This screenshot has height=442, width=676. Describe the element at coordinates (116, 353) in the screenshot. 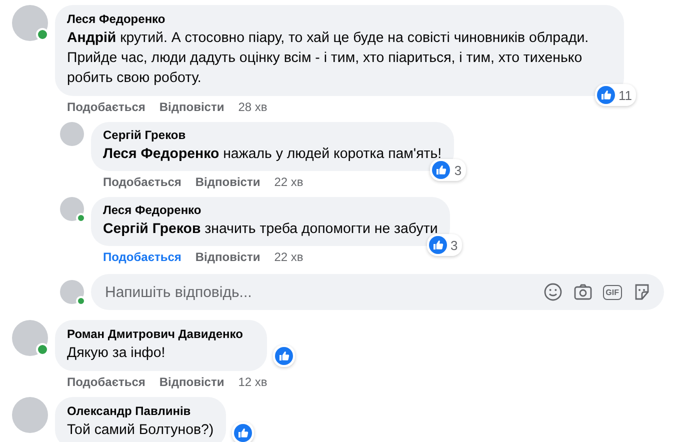

I see `comment-text: Дякую за інфо!` at that location.